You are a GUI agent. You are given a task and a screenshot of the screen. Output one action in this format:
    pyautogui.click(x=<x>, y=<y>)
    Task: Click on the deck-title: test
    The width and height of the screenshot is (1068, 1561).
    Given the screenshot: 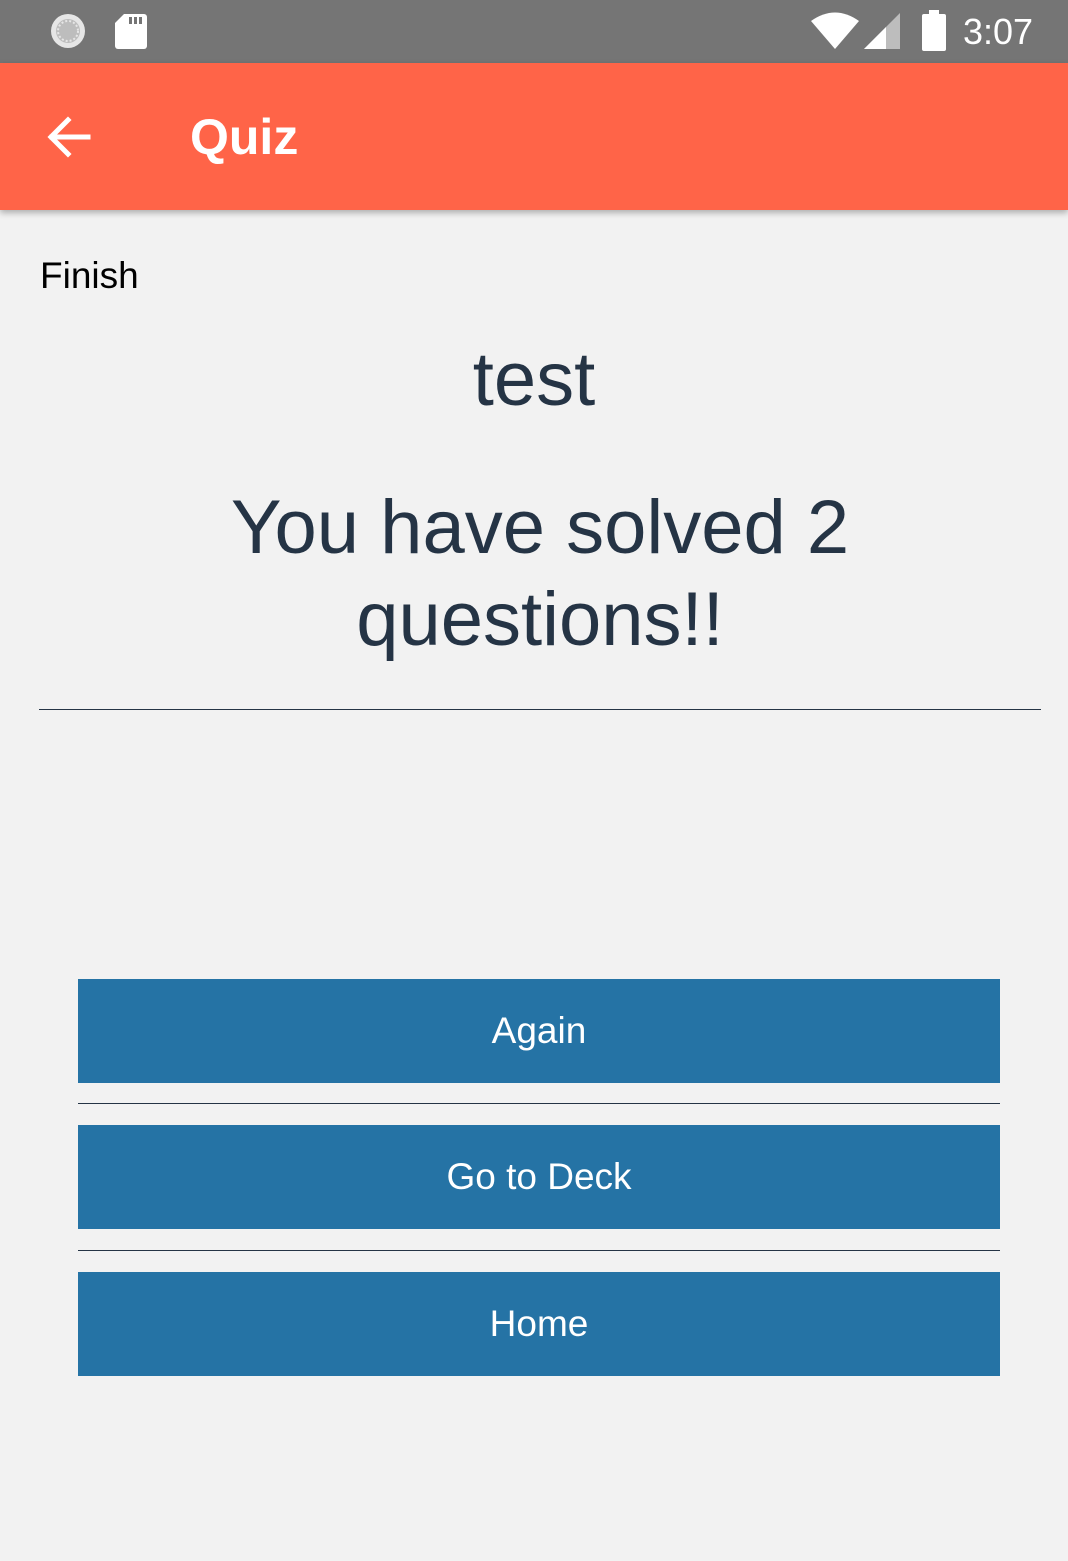 What is the action you would take?
    pyautogui.click(x=534, y=379)
    